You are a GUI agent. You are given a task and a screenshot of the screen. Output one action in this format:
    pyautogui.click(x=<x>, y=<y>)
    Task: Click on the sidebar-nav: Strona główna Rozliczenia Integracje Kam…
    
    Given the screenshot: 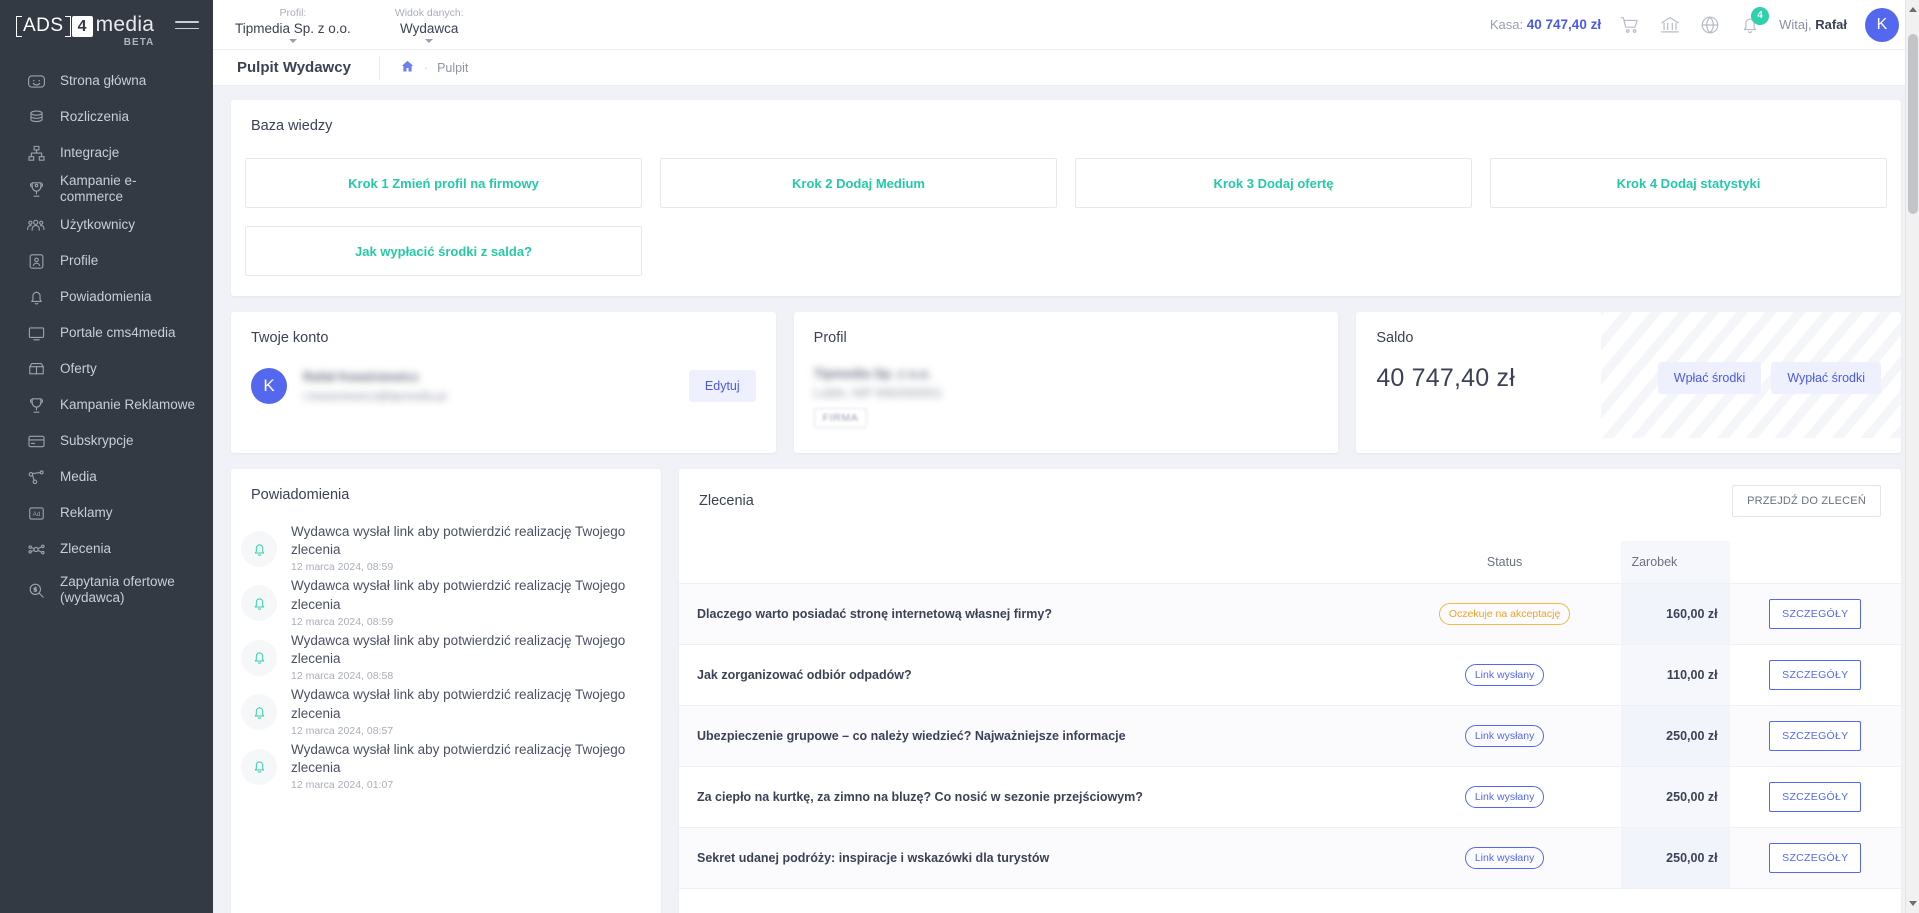 What is the action you would take?
    pyautogui.click(x=106, y=338)
    